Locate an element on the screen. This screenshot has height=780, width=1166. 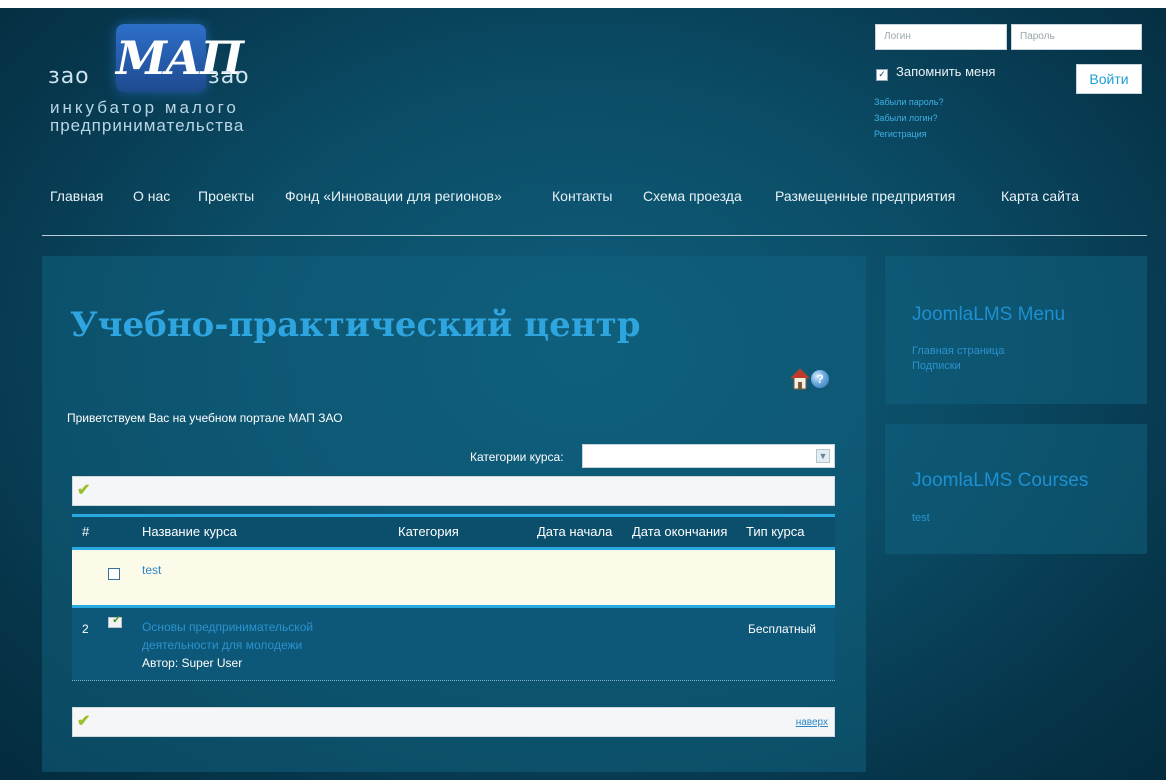
sidebar-menu-module is located at coordinates (1016, 330).